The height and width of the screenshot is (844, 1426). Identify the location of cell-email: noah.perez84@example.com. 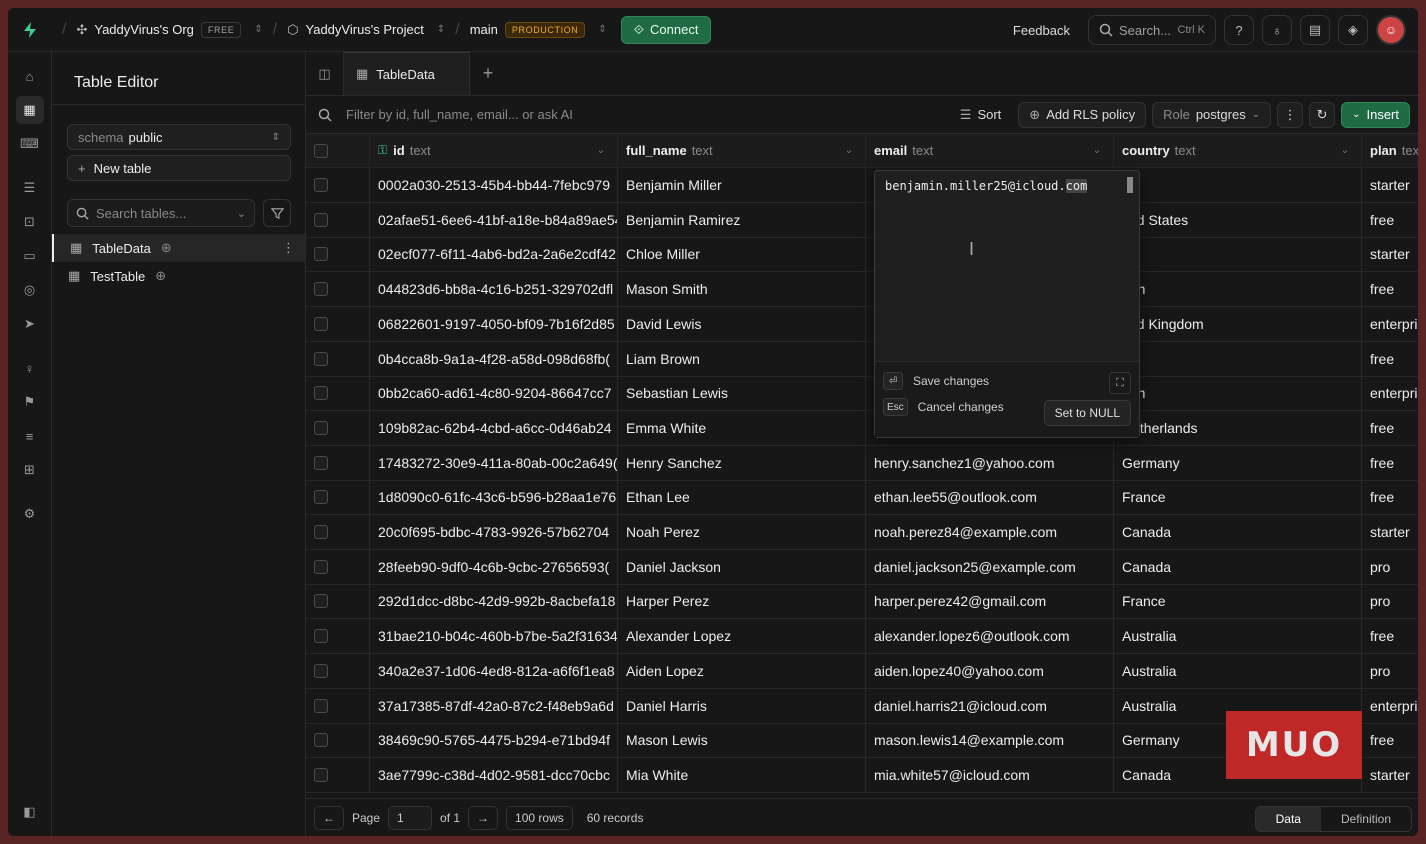
(990, 532).